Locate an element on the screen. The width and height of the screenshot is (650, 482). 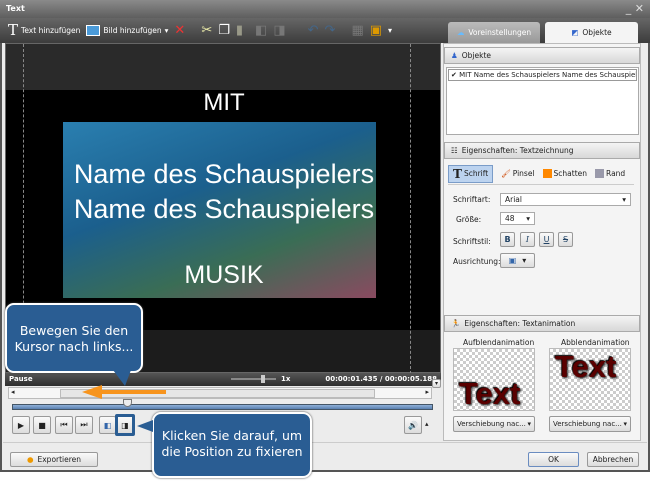
set-start-button: ◧ is located at coordinates (107, 425).